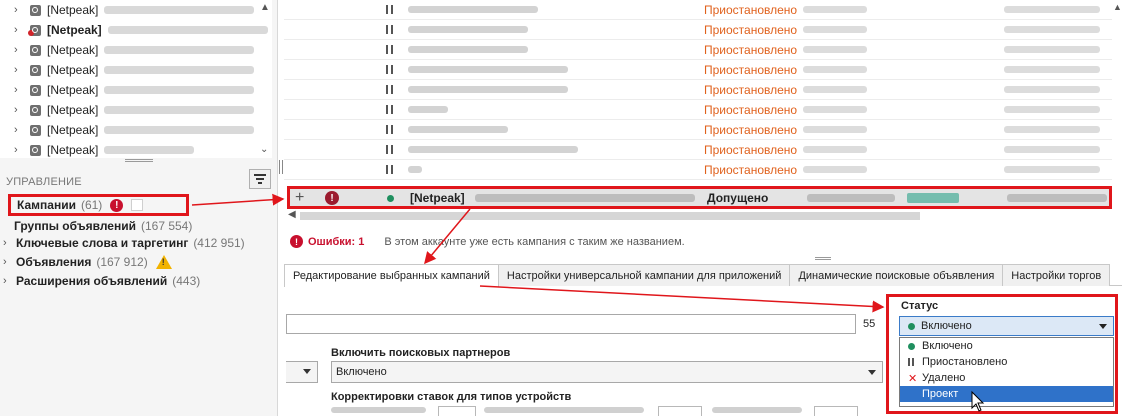 The height and width of the screenshot is (416, 1122). Describe the element at coordinates (911, 346) in the screenshot. I see `green-dot-icon` at that location.